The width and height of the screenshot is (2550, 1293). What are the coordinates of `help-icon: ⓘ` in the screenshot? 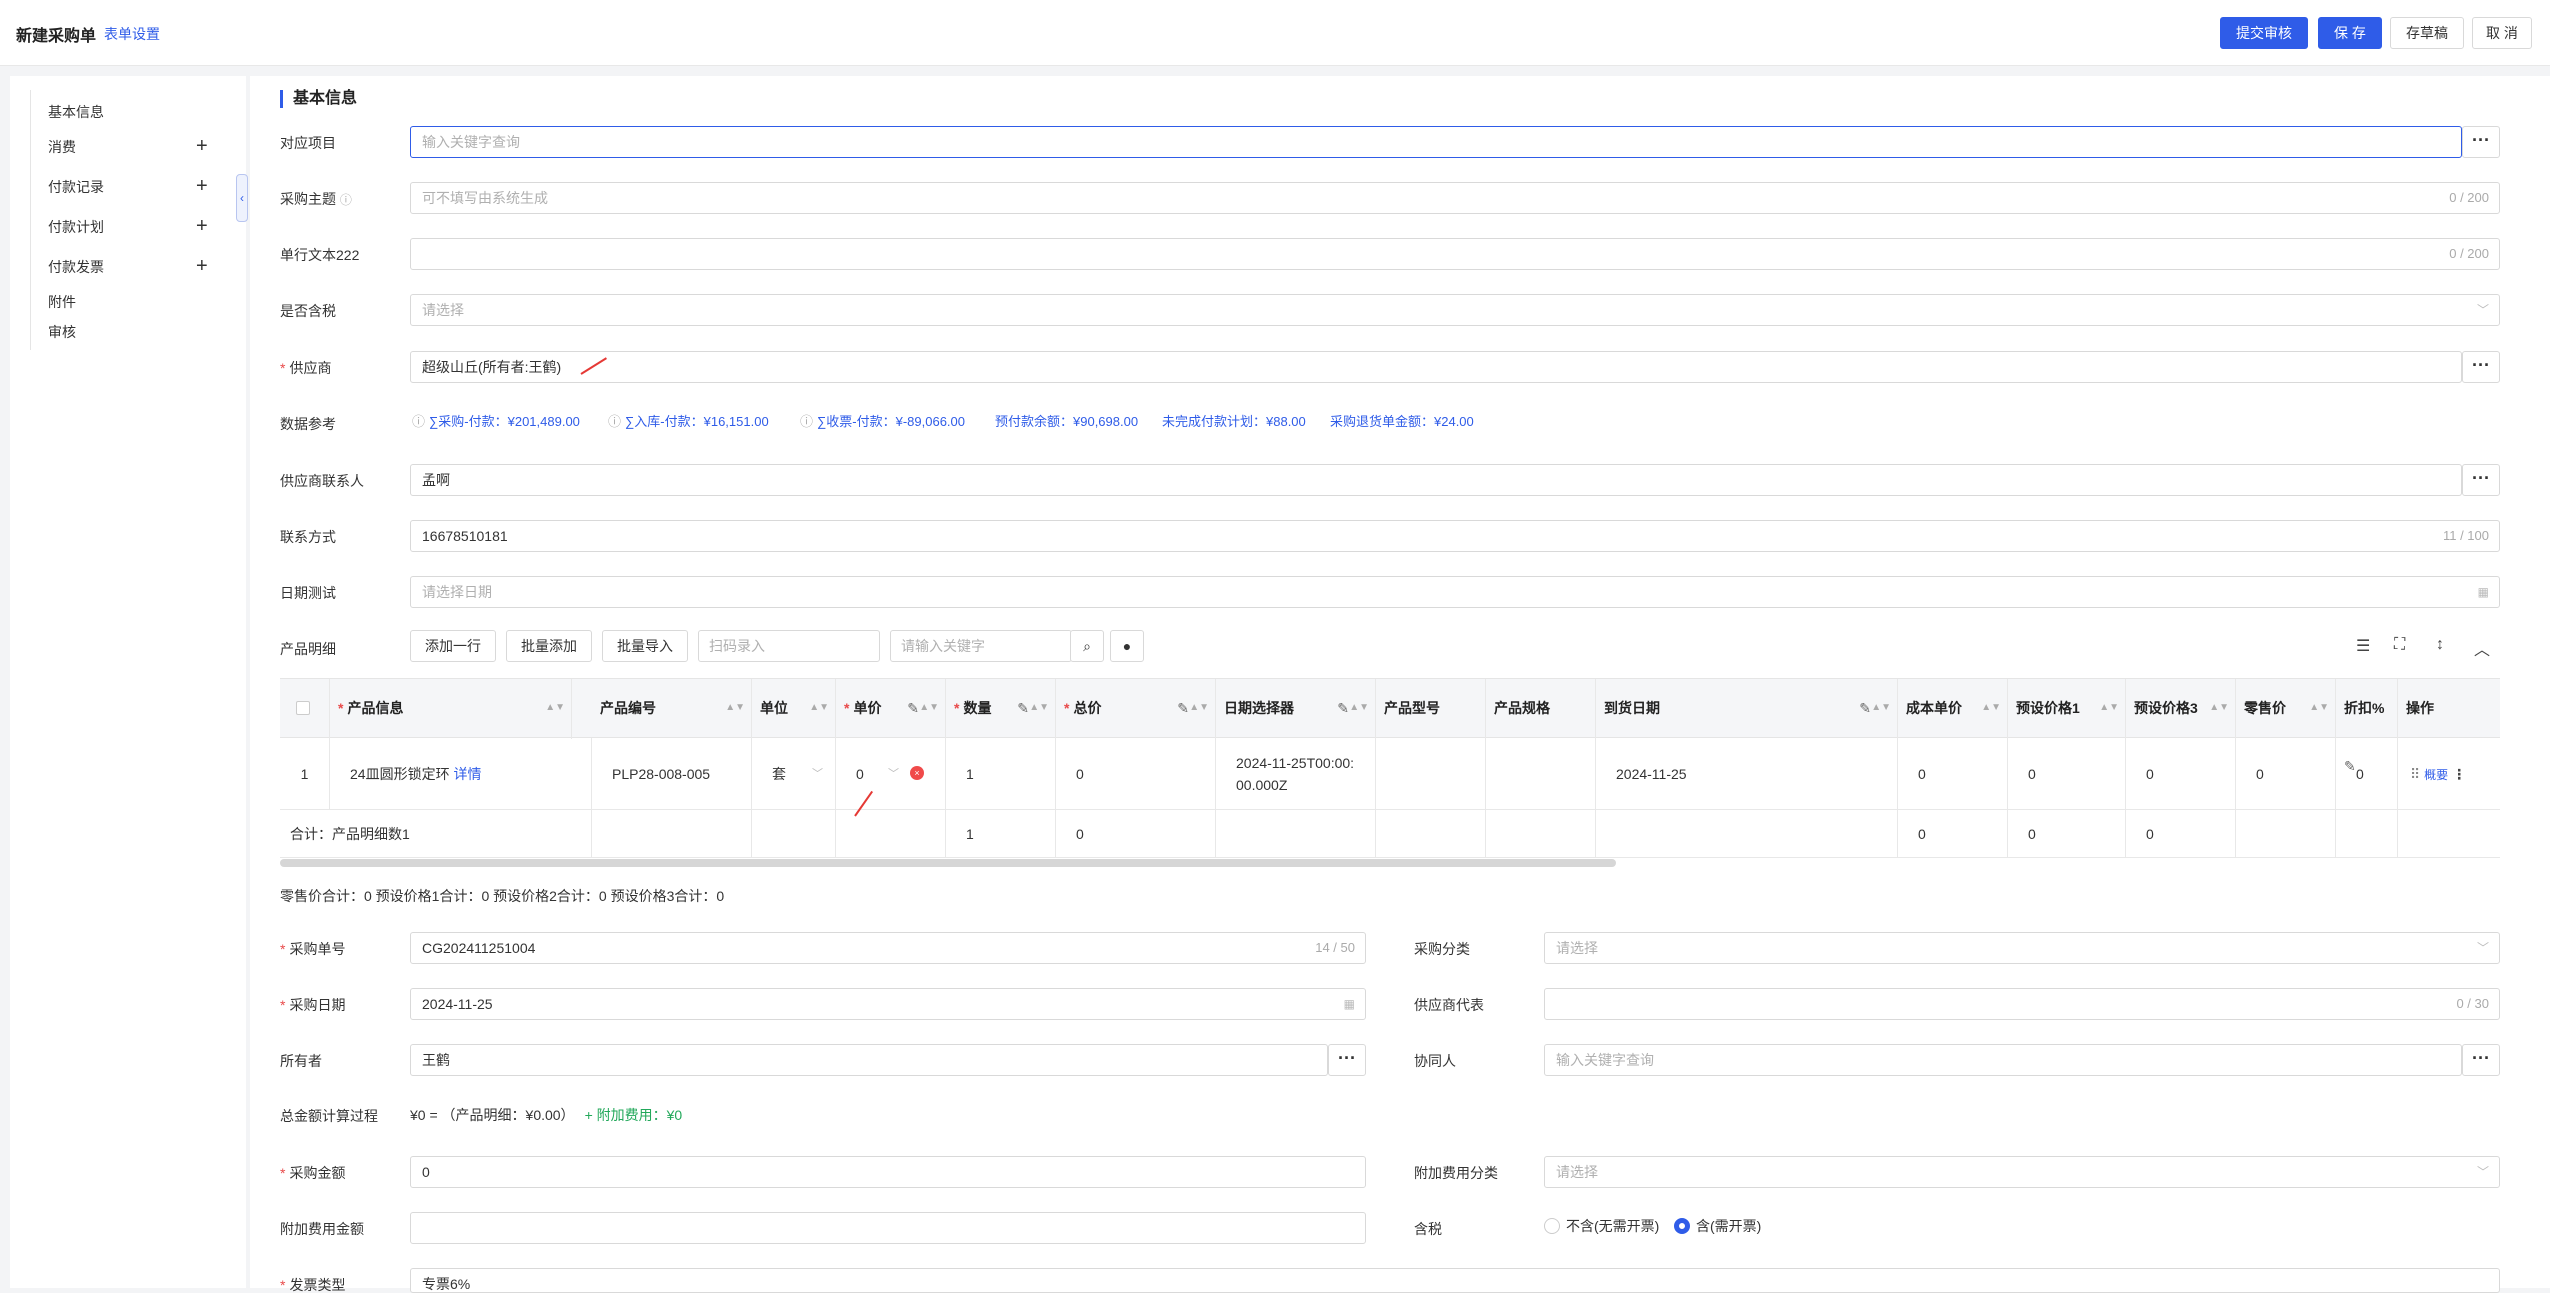 It's located at (346, 200).